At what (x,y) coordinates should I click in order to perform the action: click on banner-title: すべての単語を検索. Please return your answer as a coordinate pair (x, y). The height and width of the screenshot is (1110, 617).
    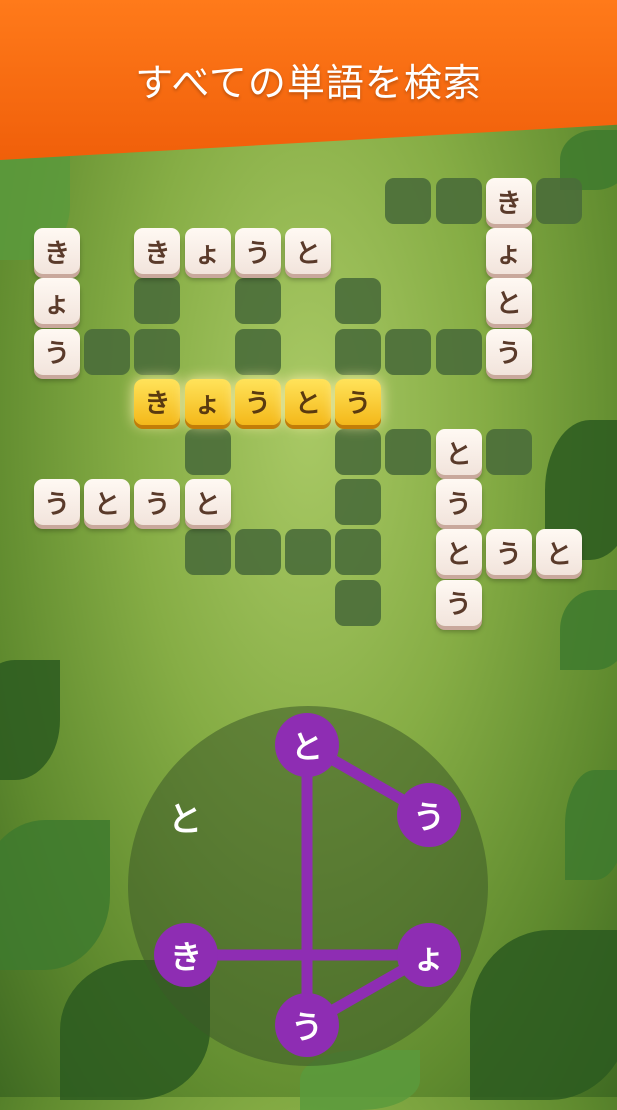
    Looking at the image, I should click on (308, 83).